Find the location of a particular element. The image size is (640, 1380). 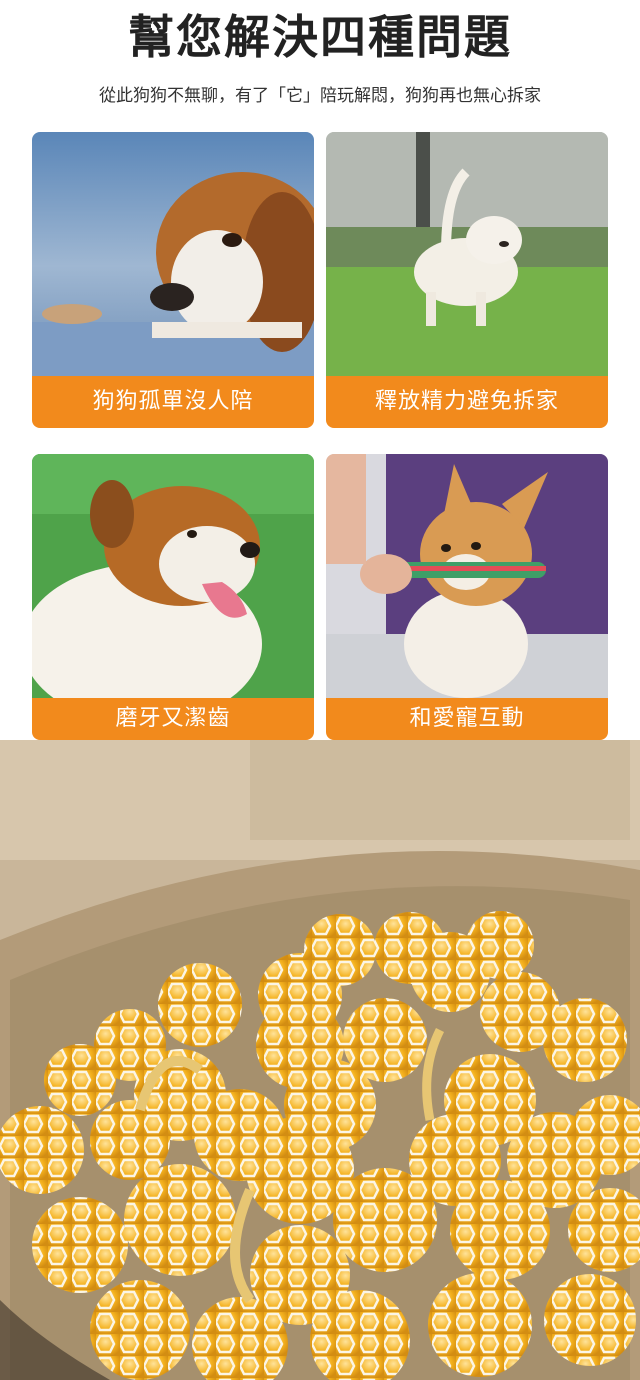

problem-card-energy: 釋放精力避免拆家 is located at coordinates (467, 280).